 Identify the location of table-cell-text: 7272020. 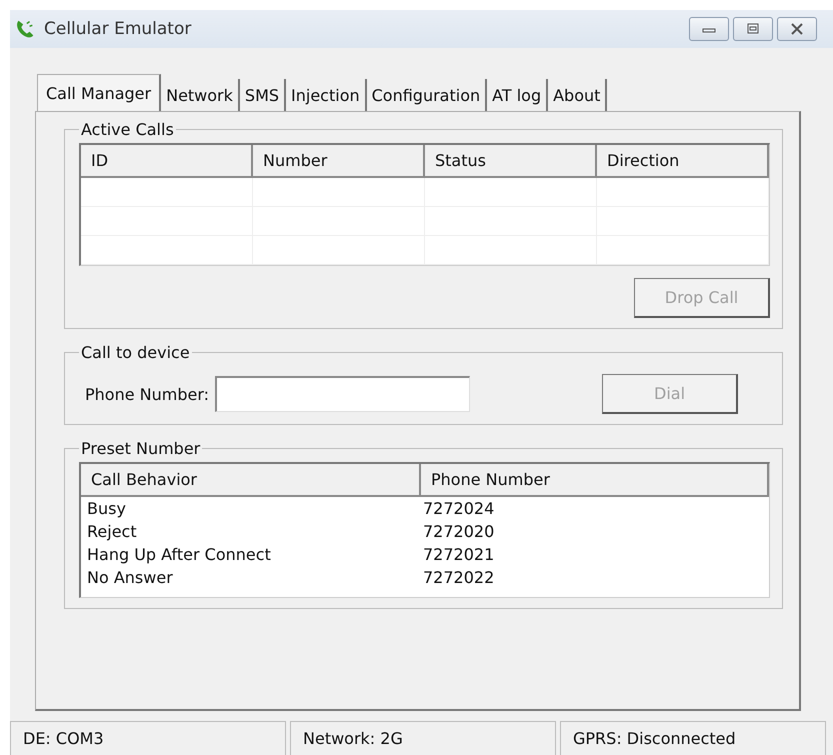
(459, 532).